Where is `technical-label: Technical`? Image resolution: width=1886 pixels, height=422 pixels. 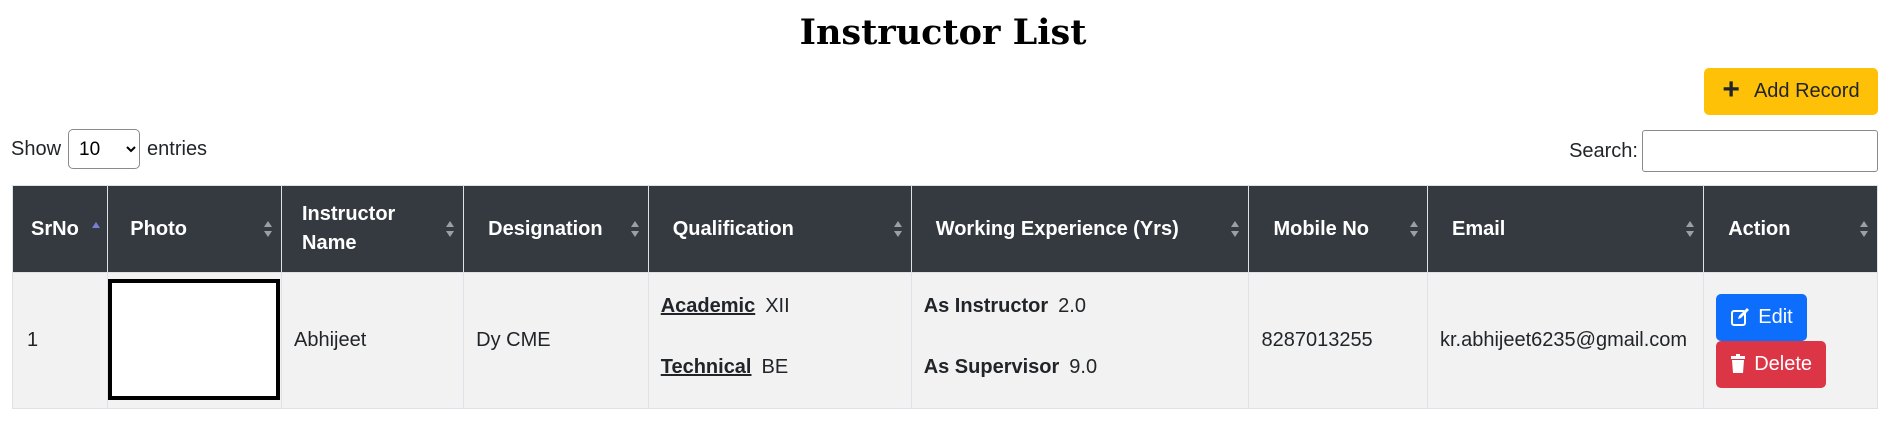
technical-label: Technical is located at coordinates (706, 366).